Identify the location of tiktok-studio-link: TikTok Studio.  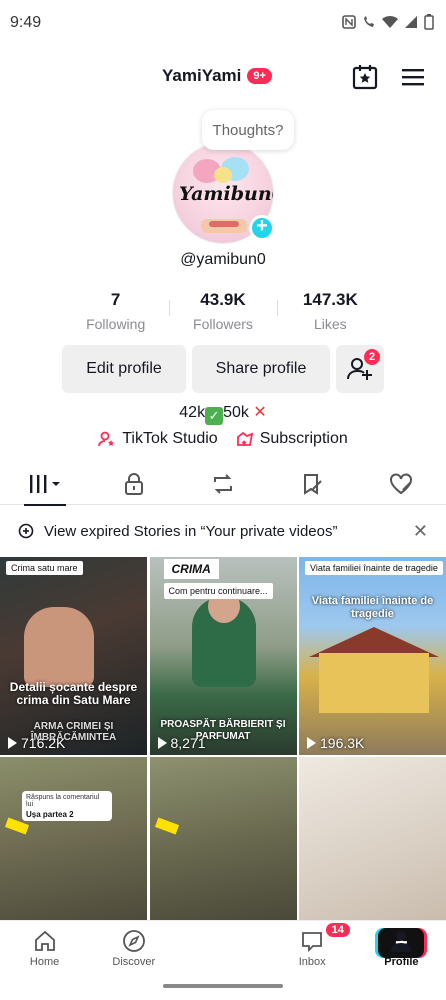
(158, 439).